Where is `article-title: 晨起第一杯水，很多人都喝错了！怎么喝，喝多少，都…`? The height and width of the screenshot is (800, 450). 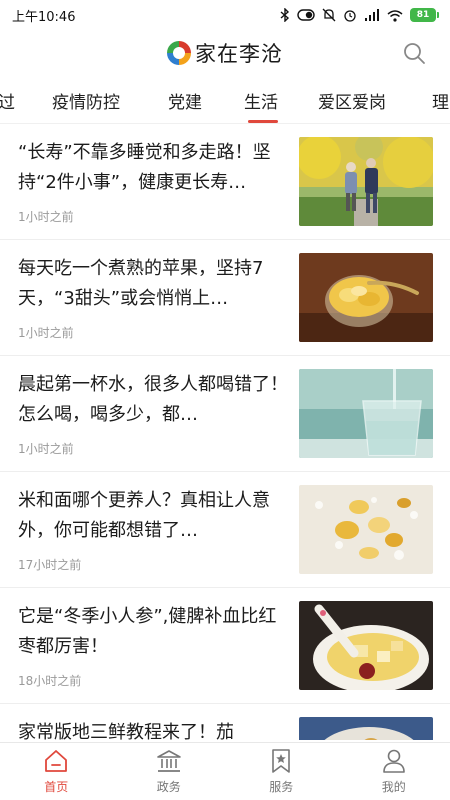 article-title: 晨起第一杯水，很多人都喝错了！怎么喝，喝多少，都… is located at coordinates (153, 400).